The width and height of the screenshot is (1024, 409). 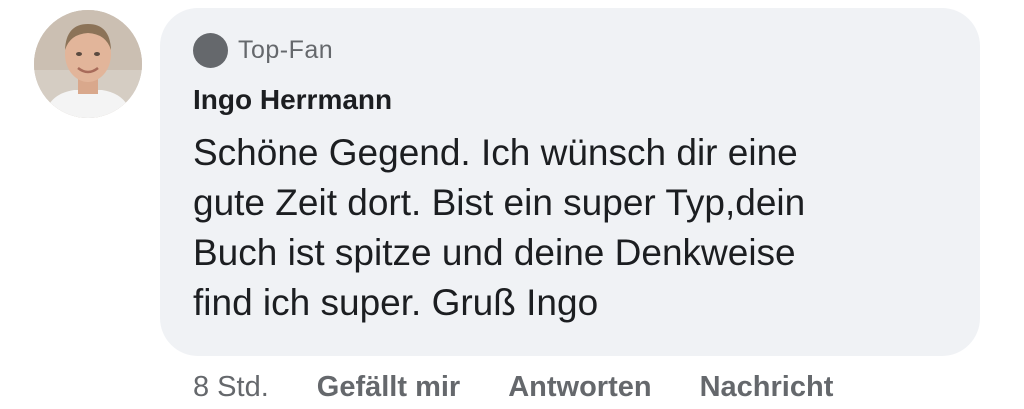 I want to click on top-fan-badge-icon, so click(x=210, y=50).